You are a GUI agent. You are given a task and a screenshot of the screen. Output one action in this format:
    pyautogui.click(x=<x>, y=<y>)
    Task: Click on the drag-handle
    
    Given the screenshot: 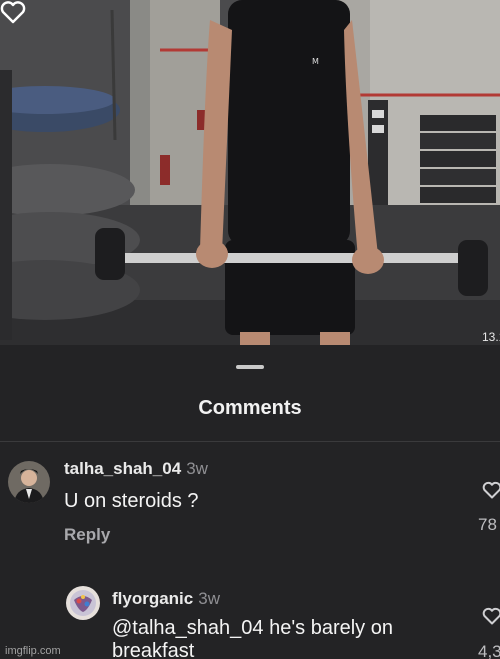 What is the action you would take?
    pyautogui.click(x=250, y=367)
    